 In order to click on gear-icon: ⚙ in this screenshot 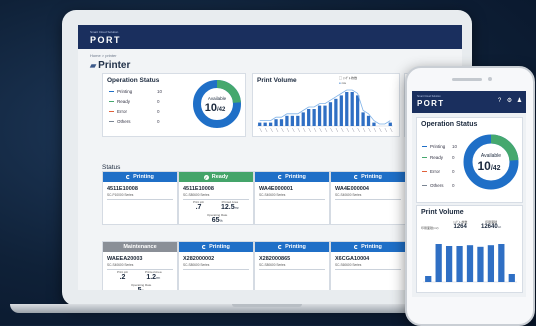, I will do `click(509, 101)`.